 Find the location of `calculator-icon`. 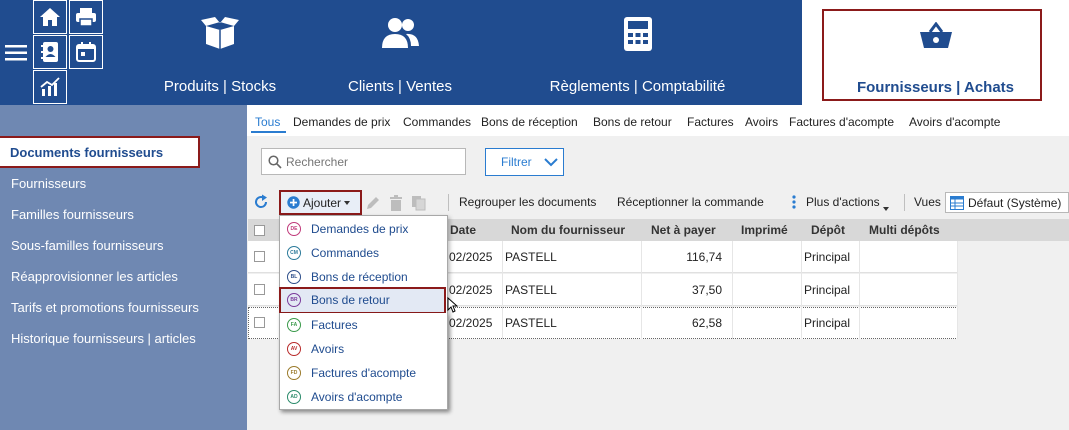

calculator-icon is located at coordinates (638, 36).